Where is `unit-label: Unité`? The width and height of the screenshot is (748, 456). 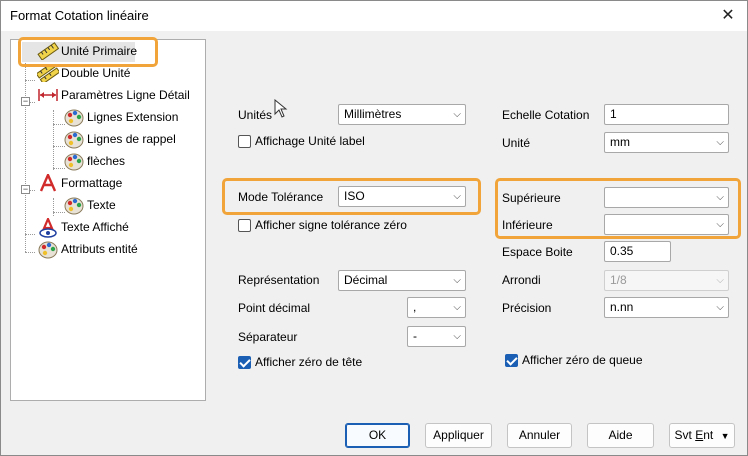 unit-label: Unité is located at coordinates (516, 143).